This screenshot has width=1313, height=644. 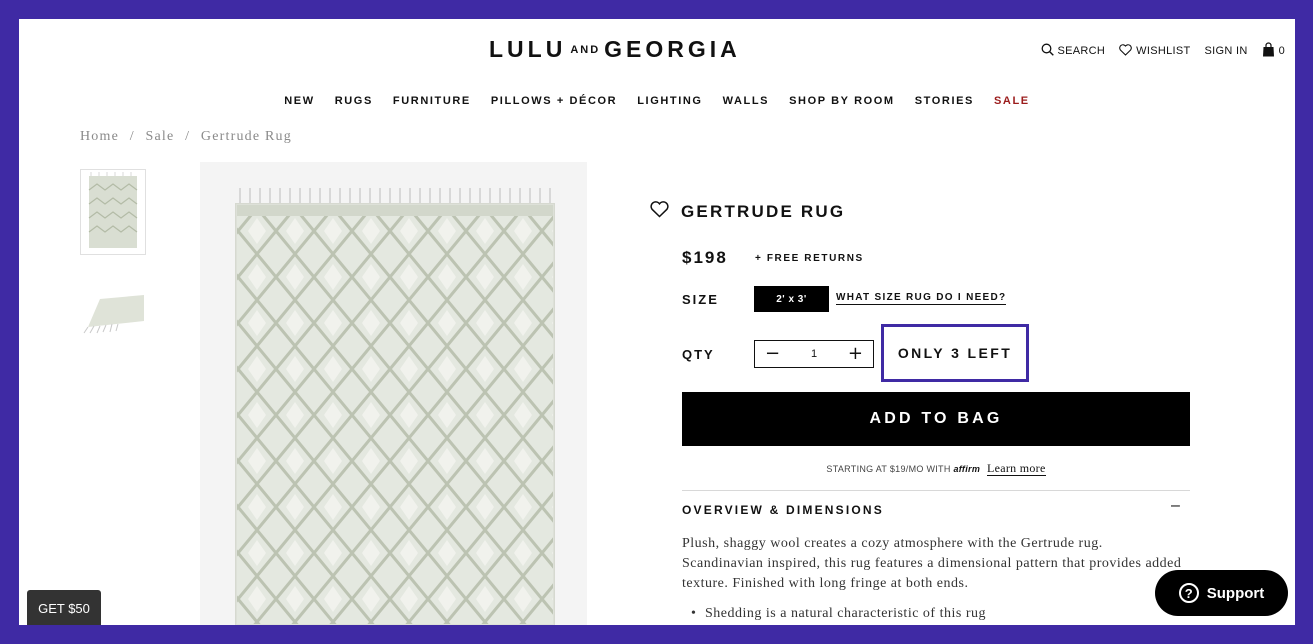 I want to click on size-guide-link: WHAT SIZE RUG DO I NEED?, so click(x=921, y=298).